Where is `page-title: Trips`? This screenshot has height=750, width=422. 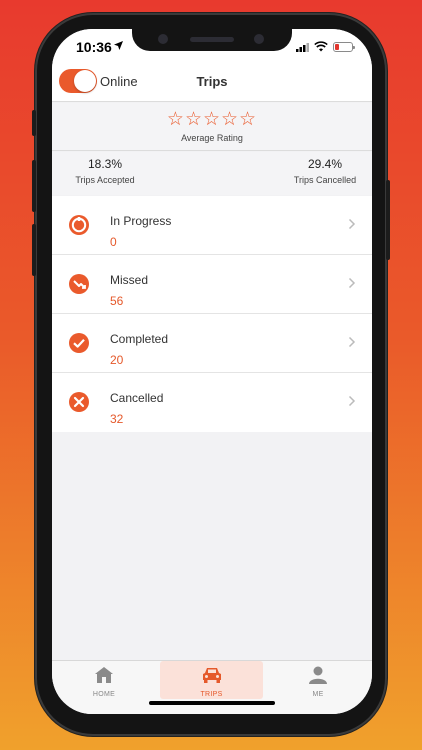 page-title: Trips is located at coordinates (212, 81).